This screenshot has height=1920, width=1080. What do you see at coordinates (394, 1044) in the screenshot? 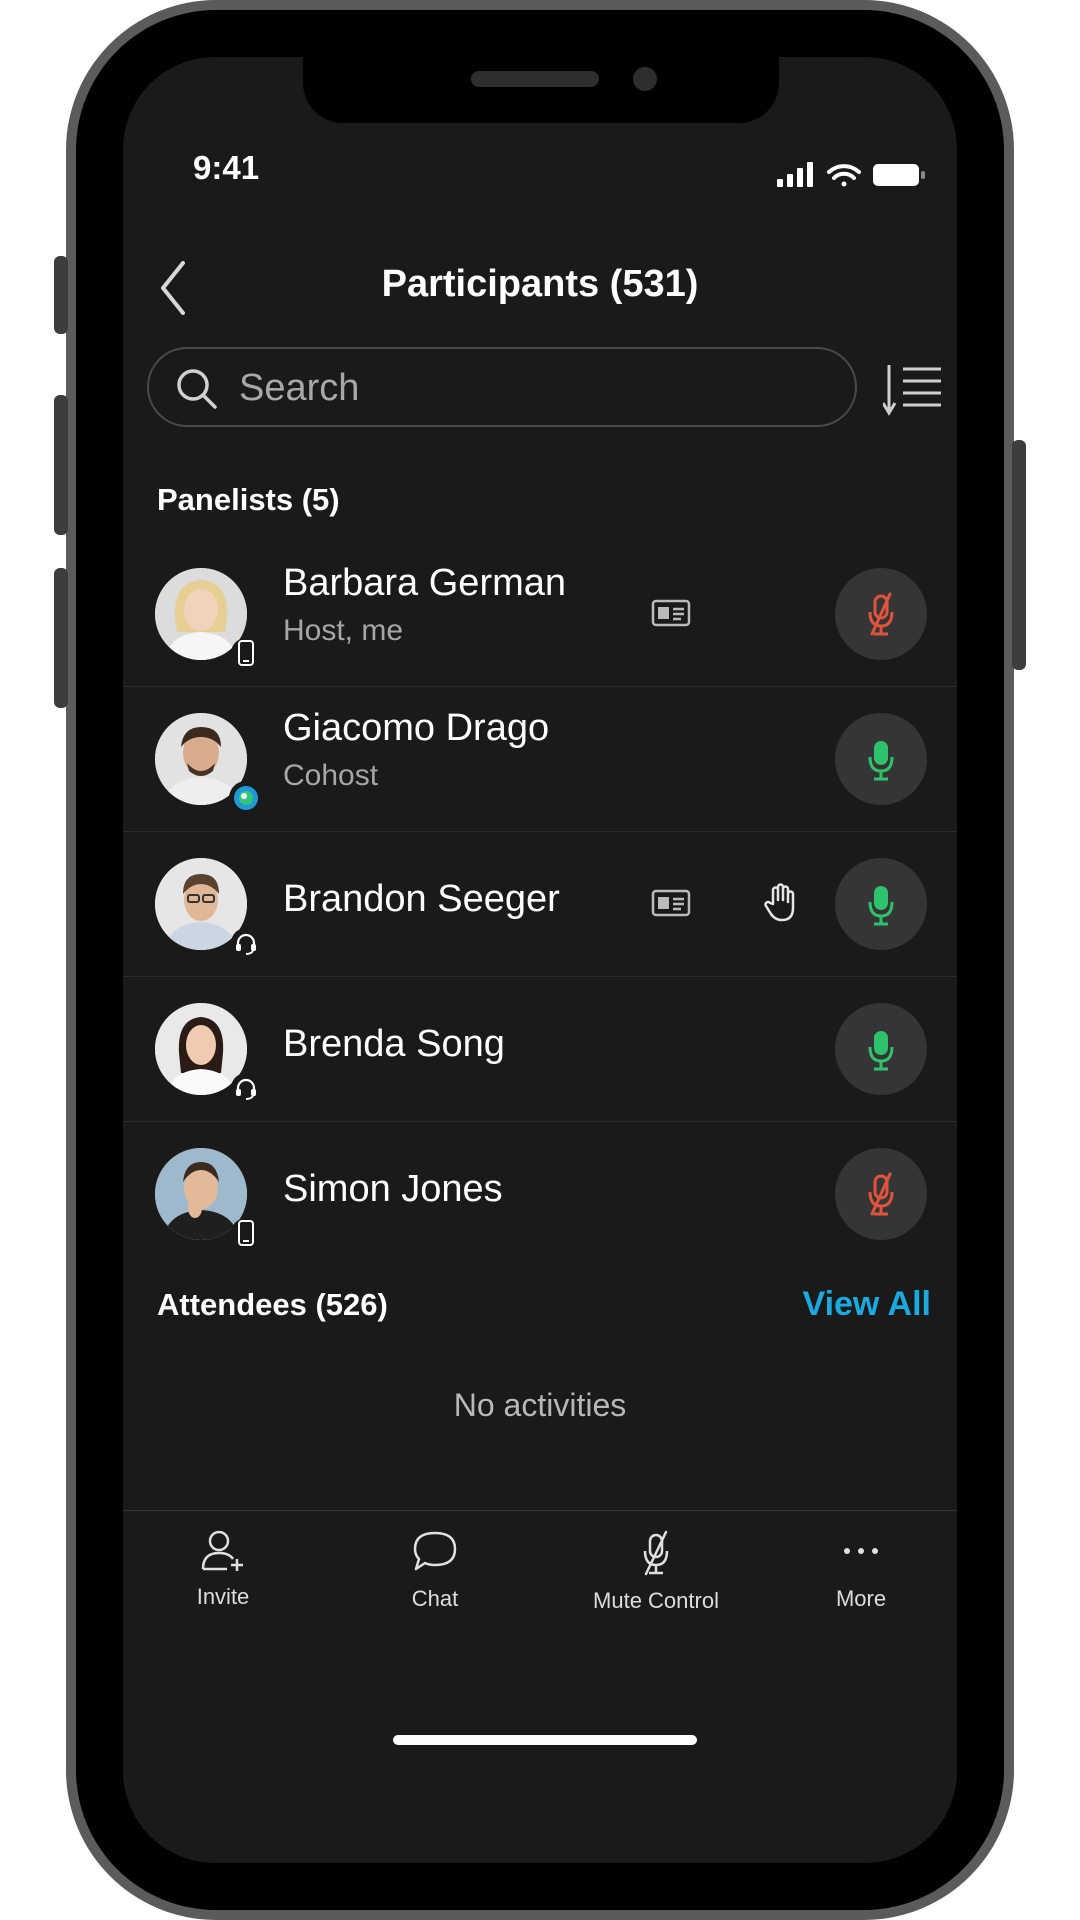
I see `participant-name: Brenda Song` at bounding box center [394, 1044].